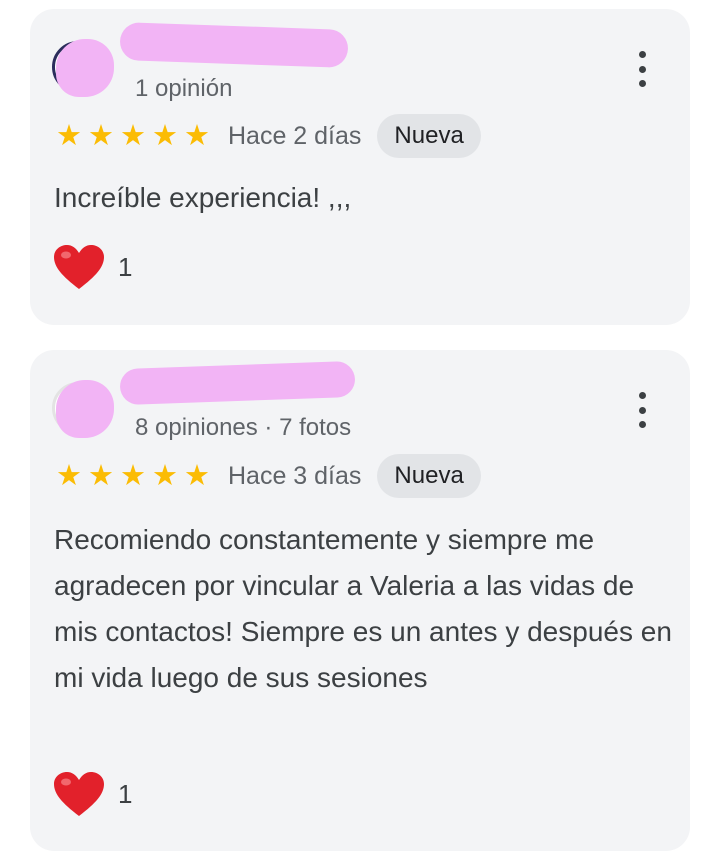 This screenshot has height=867, width=720. I want to click on review-date: Hace 2 días, so click(295, 135).